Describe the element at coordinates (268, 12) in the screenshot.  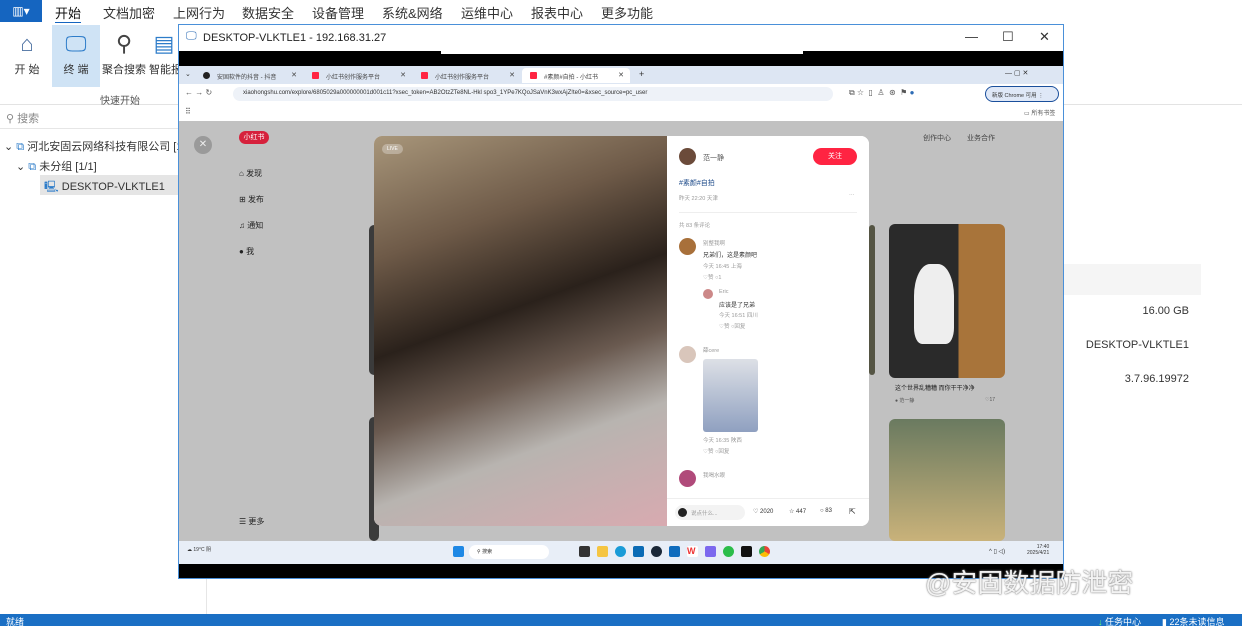
I see `menu-data-security: 数据安全` at that location.